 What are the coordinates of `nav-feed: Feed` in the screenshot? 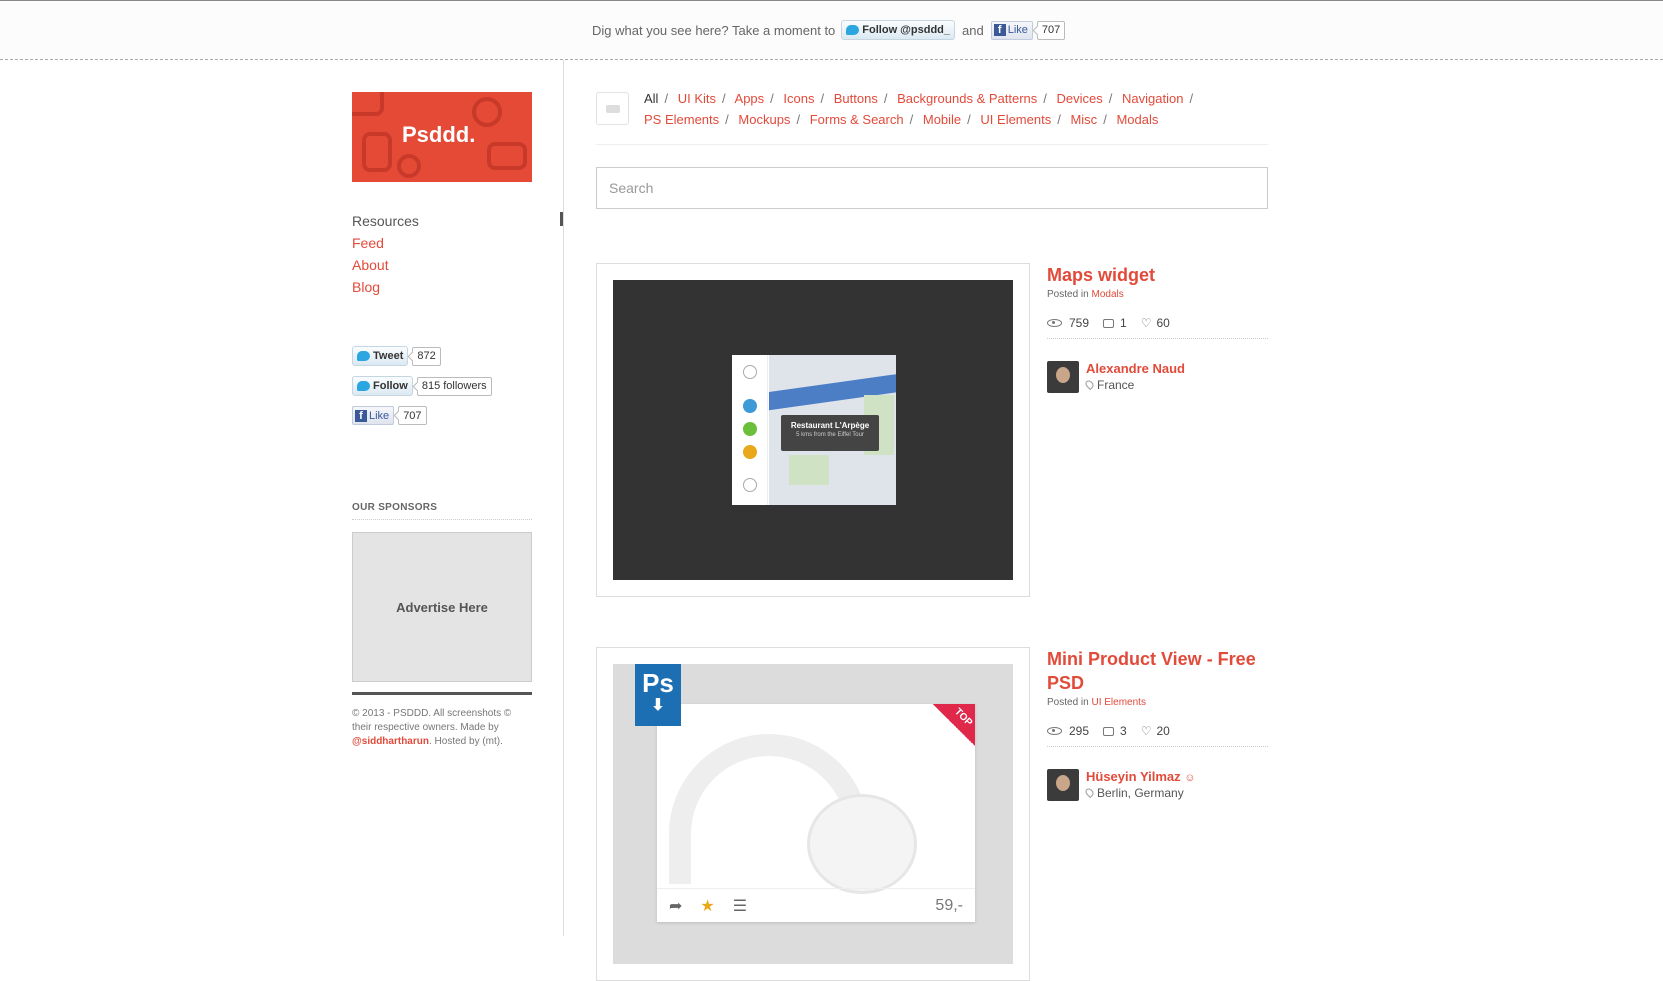 It's located at (368, 243).